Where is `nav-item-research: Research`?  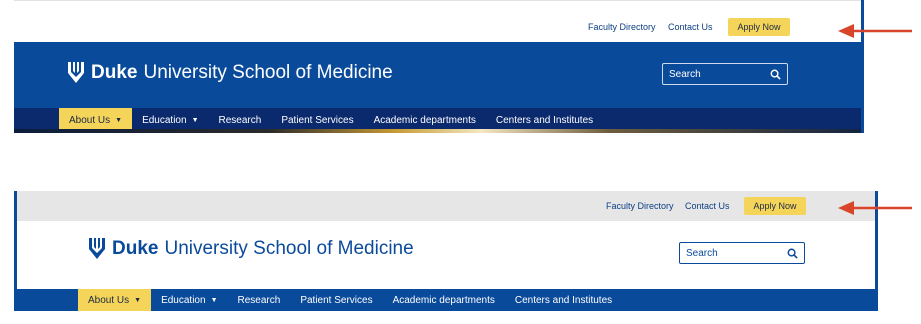 nav-item-research: Research is located at coordinates (259, 300).